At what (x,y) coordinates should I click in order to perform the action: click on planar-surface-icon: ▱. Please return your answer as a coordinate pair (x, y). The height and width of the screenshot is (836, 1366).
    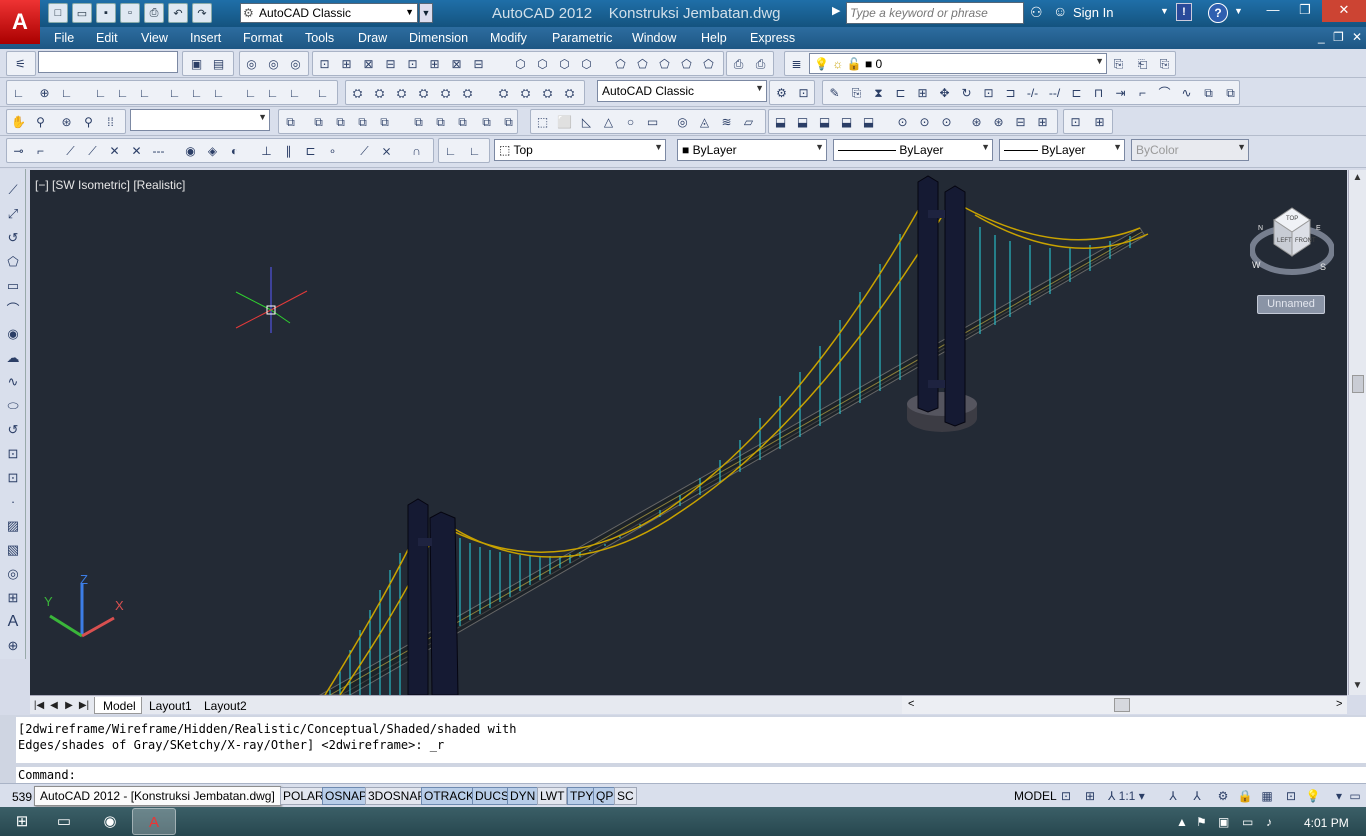
    Looking at the image, I should click on (748, 122).